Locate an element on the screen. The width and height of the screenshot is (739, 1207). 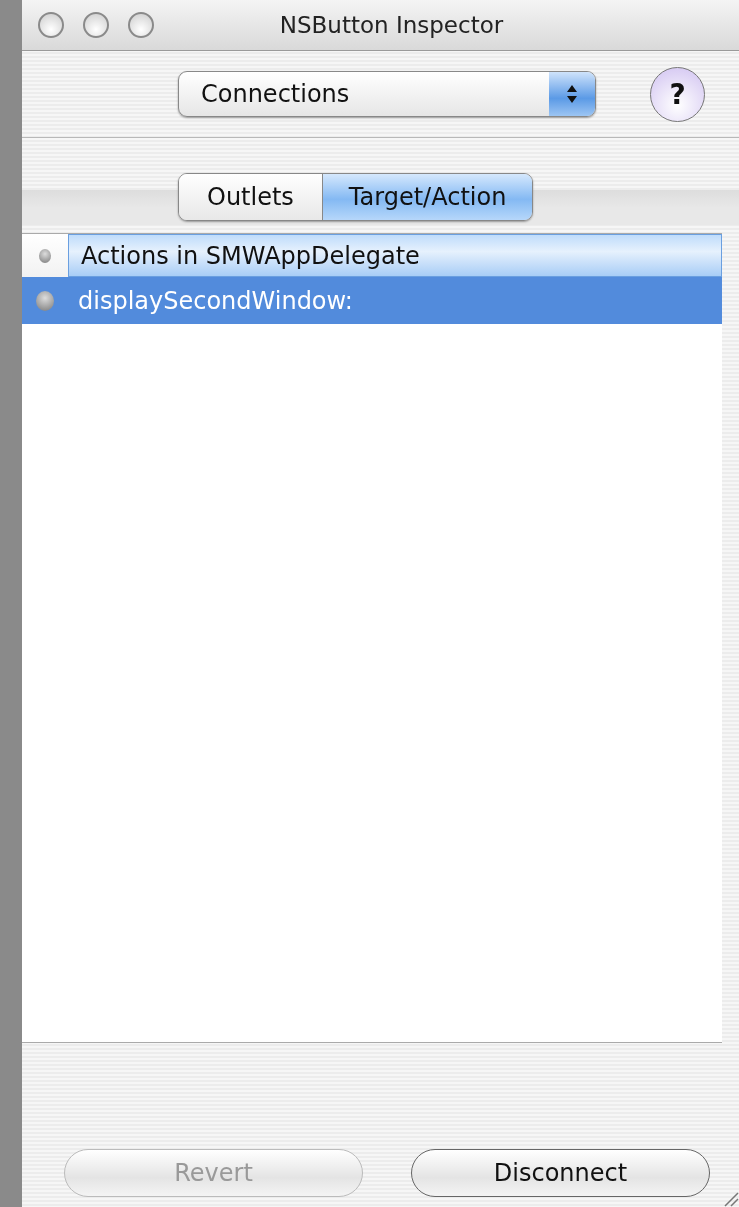
tab: Target/Action is located at coordinates (427, 197).